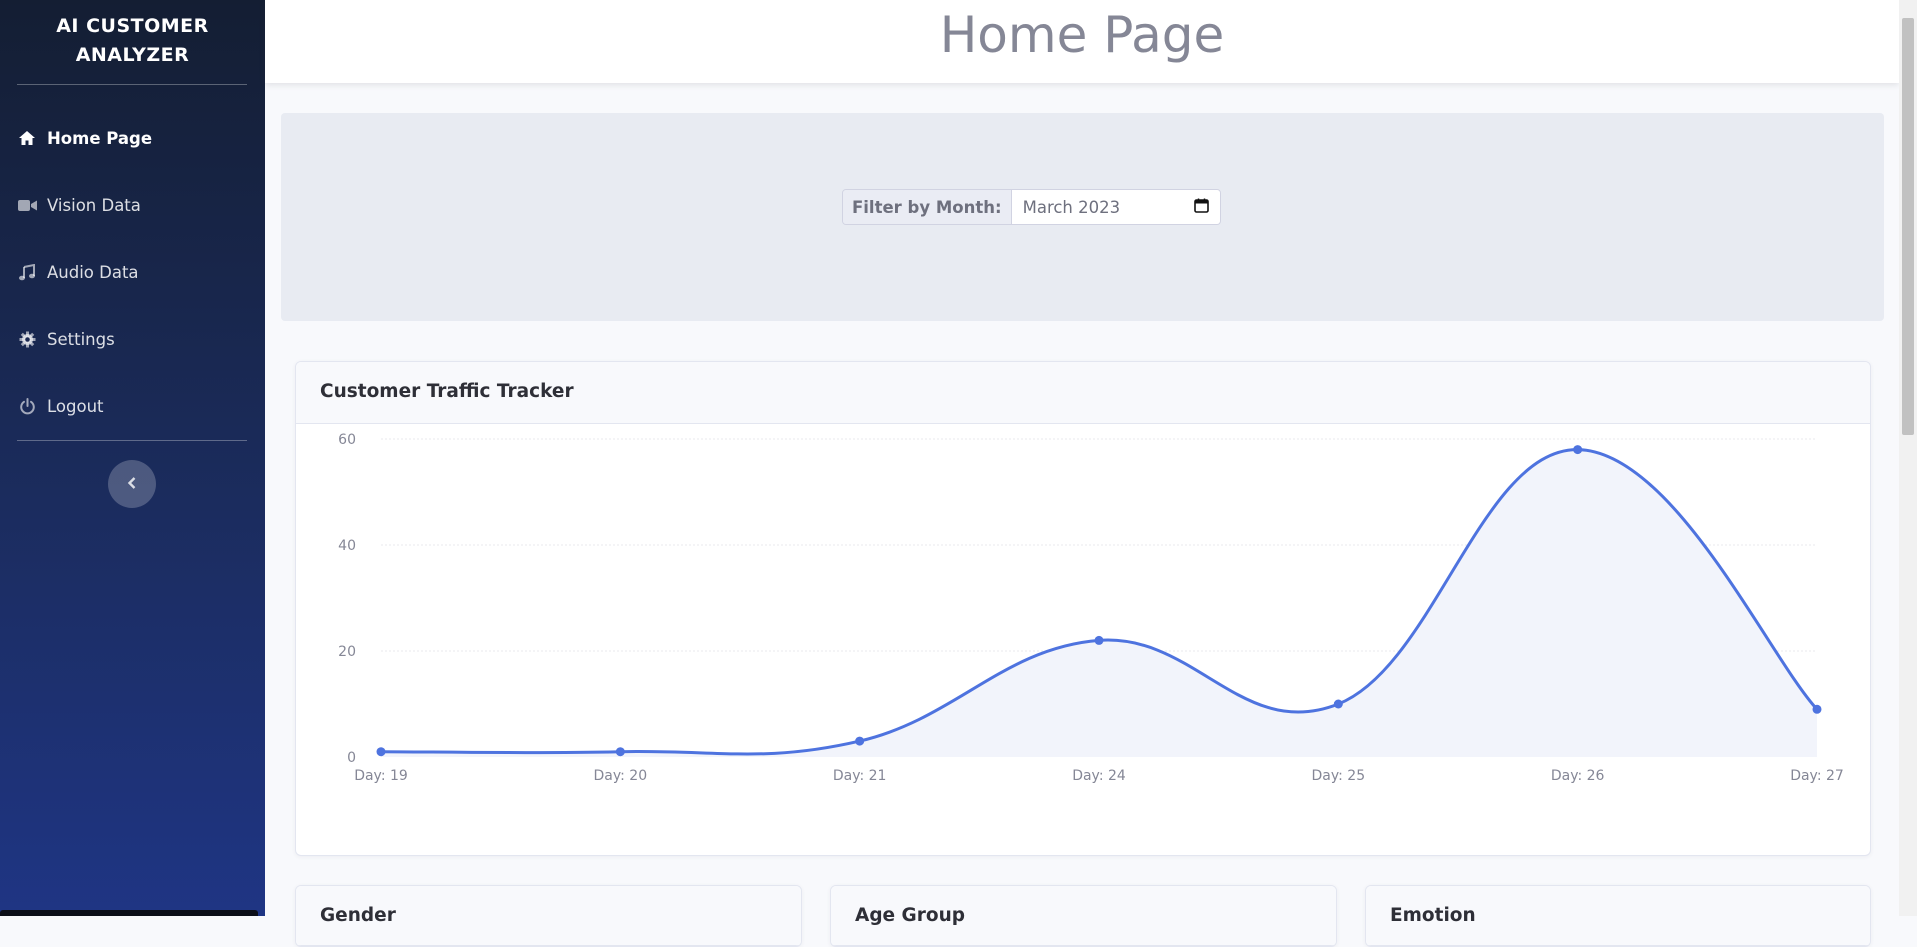 The width and height of the screenshot is (1917, 947). I want to click on card-title: Emotion, so click(1618, 916).